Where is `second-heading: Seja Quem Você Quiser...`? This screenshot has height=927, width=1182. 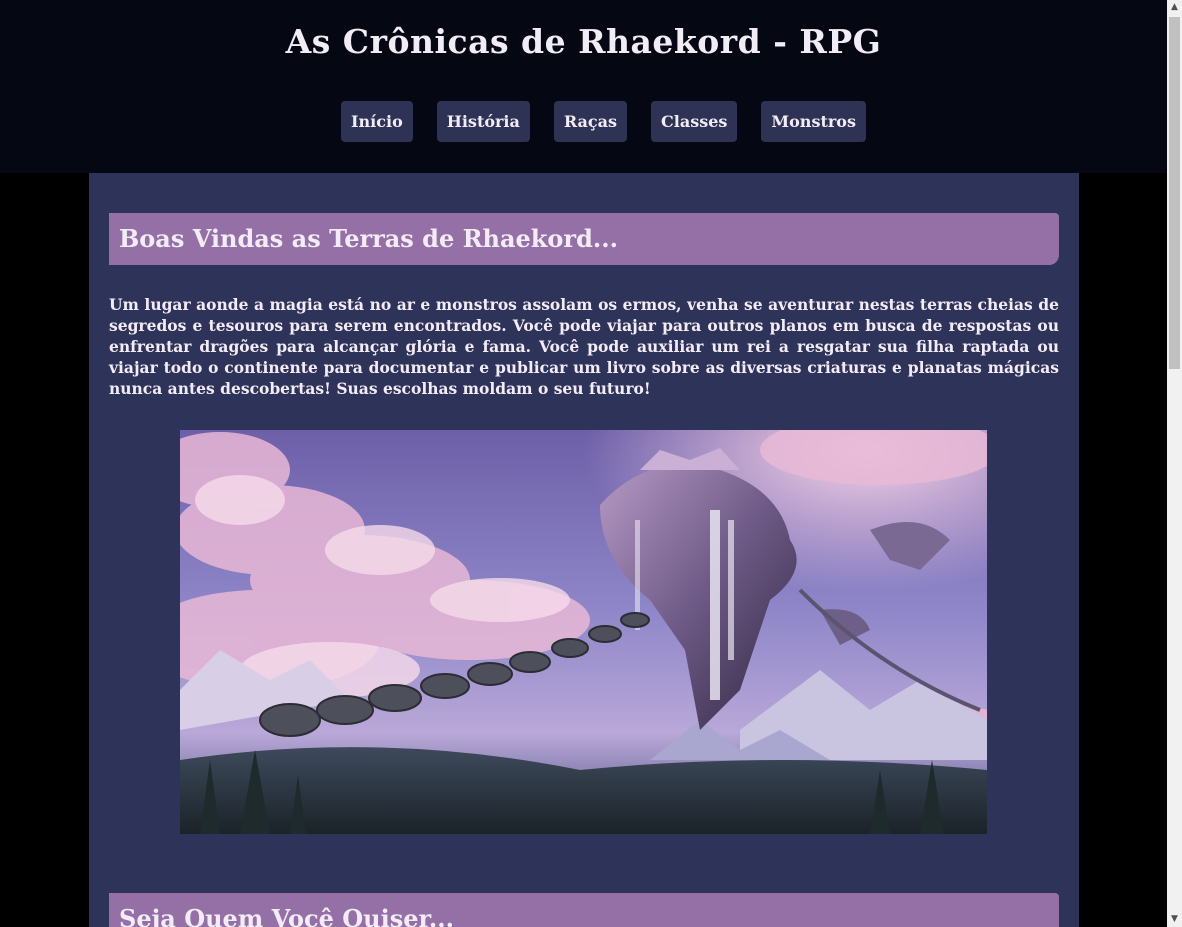
second-heading: Seja Quem Você Quiser... is located at coordinates (584, 910).